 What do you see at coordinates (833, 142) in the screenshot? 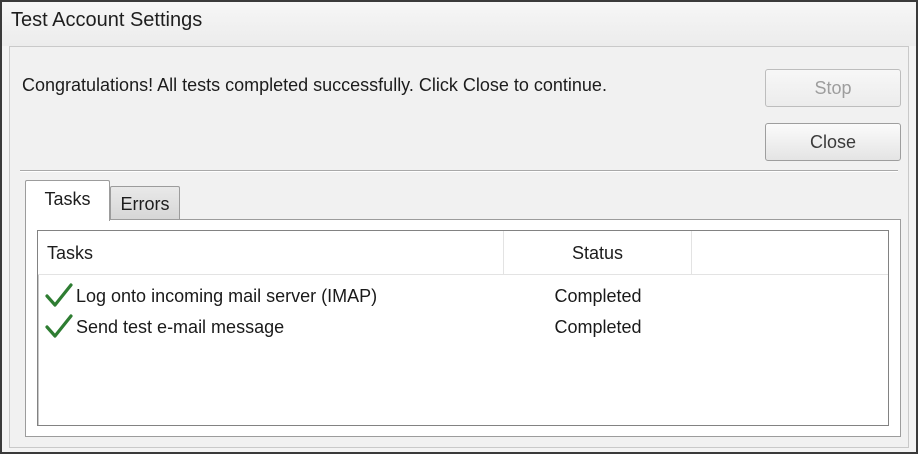
I see `close-button: Close` at bounding box center [833, 142].